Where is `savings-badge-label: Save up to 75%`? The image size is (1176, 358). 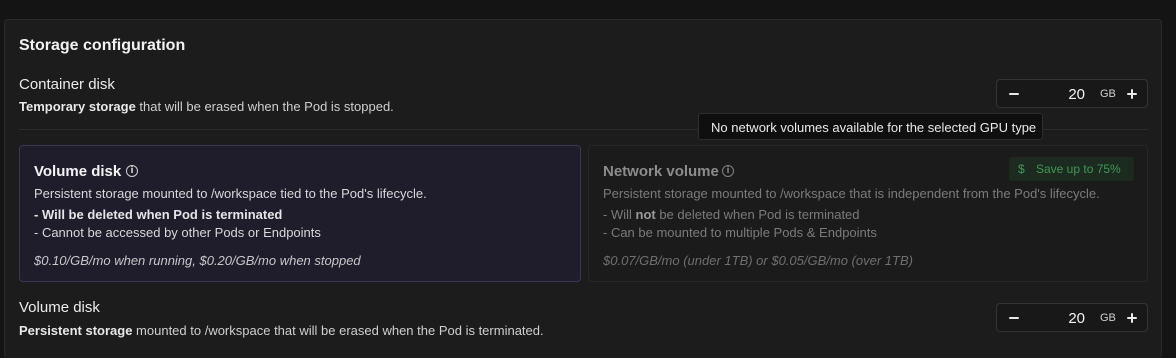
savings-badge-label: Save up to 75% is located at coordinates (1078, 169).